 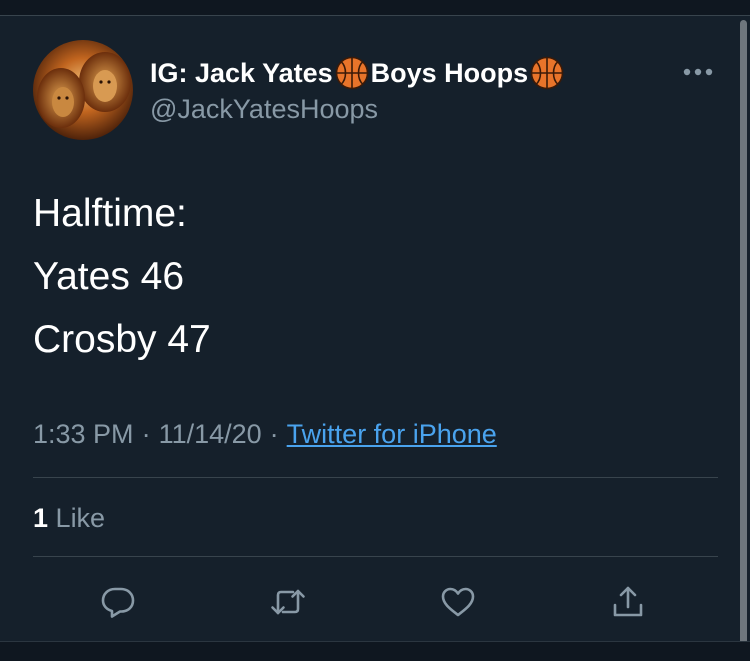 I want to click on lions-avatar-icon, so click(x=83, y=90).